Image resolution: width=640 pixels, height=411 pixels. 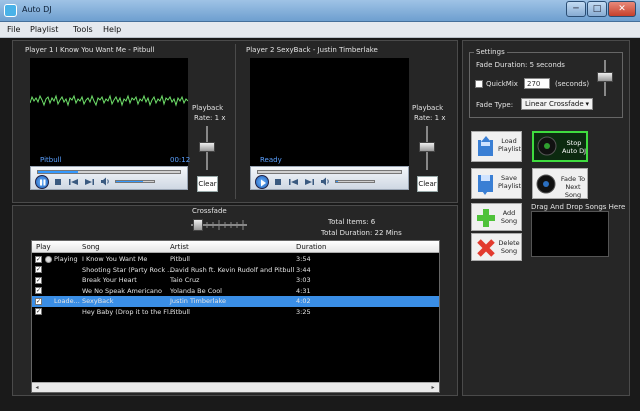 I want to click on player2-video: Ready, so click(x=329, y=112).